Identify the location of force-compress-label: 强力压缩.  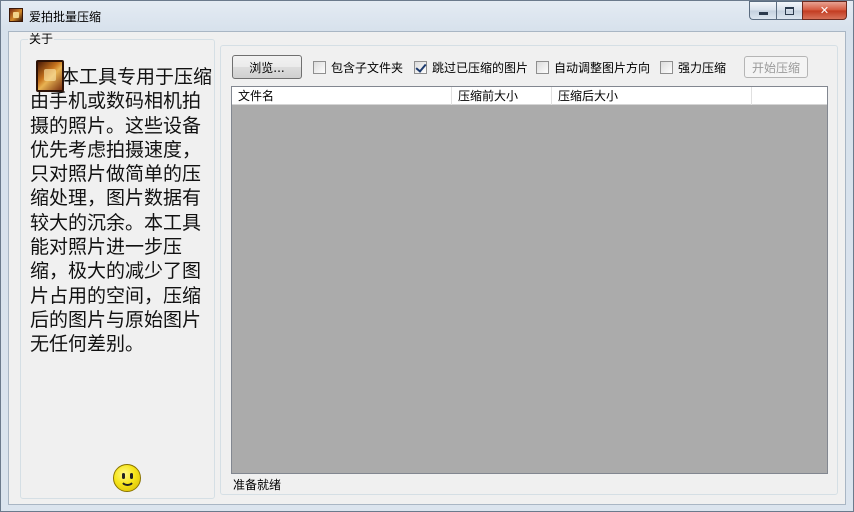
(702, 67).